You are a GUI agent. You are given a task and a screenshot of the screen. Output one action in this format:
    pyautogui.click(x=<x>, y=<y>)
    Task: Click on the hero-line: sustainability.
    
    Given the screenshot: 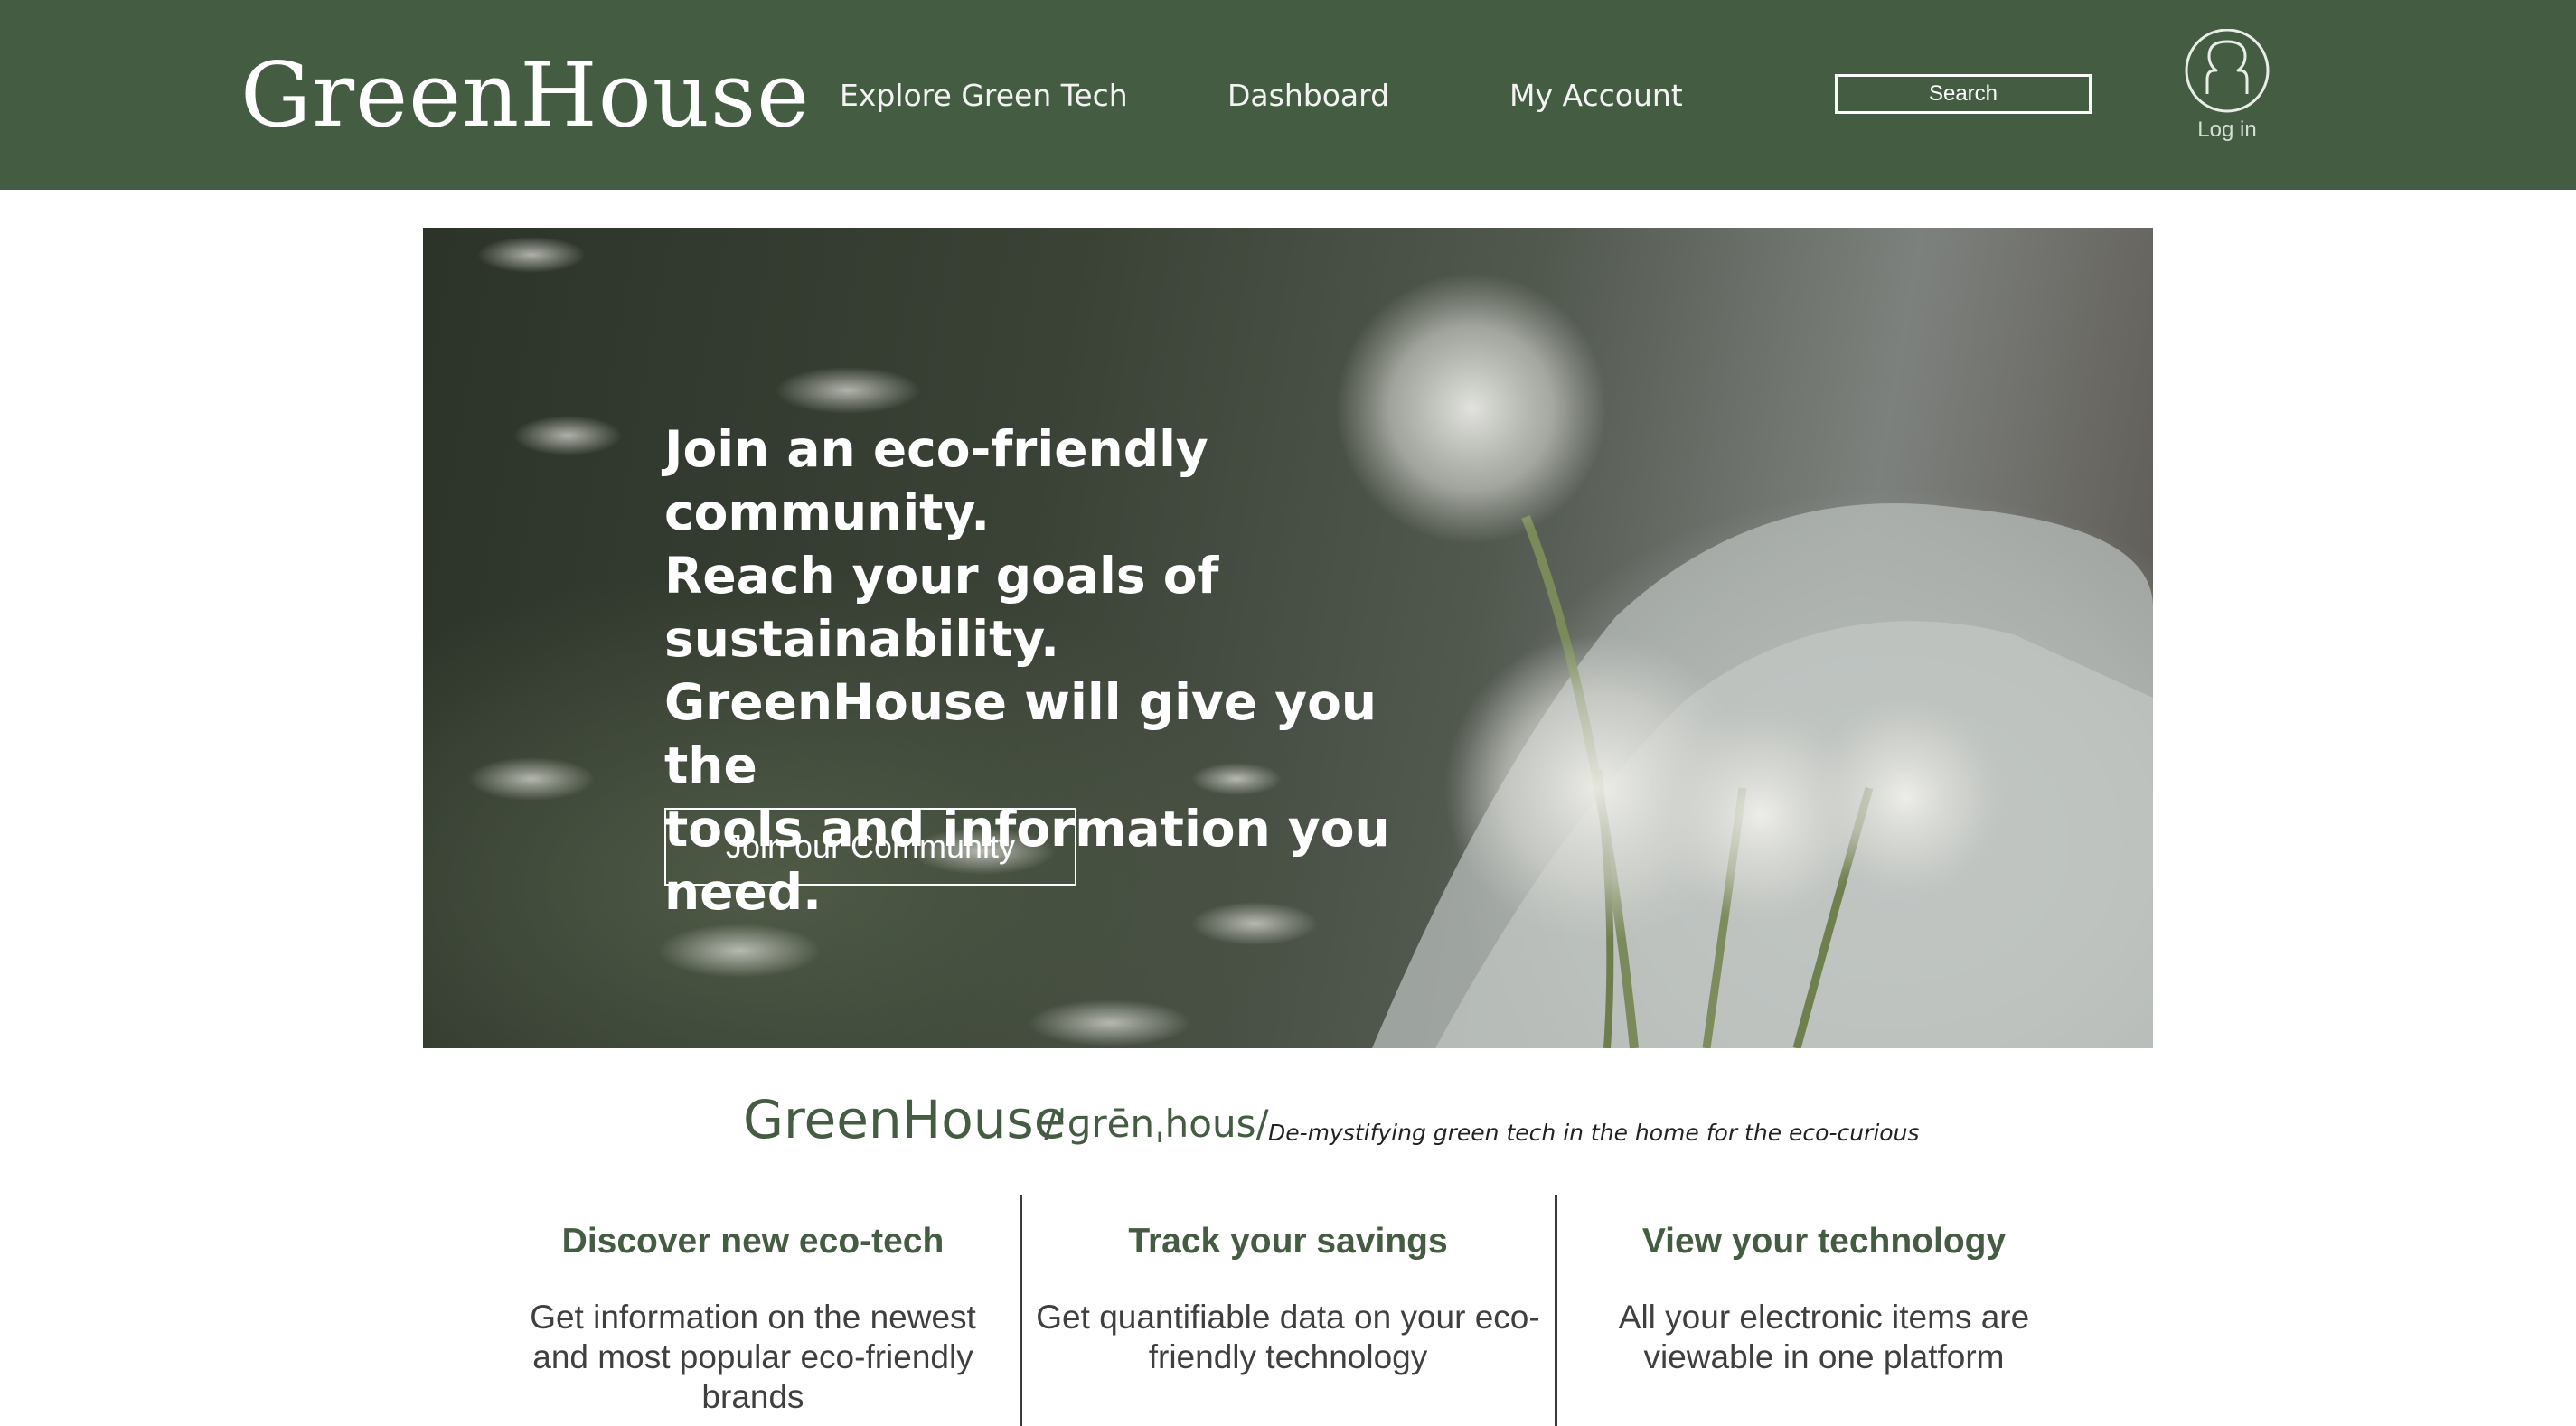 What is the action you would take?
    pyautogui.click(x=862, y=639)
    